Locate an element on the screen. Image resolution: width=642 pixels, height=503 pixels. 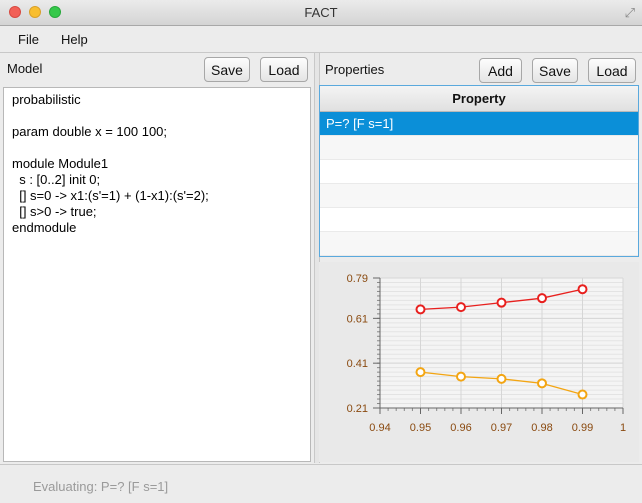
menu-file: File is located at coordinates (28, 39).